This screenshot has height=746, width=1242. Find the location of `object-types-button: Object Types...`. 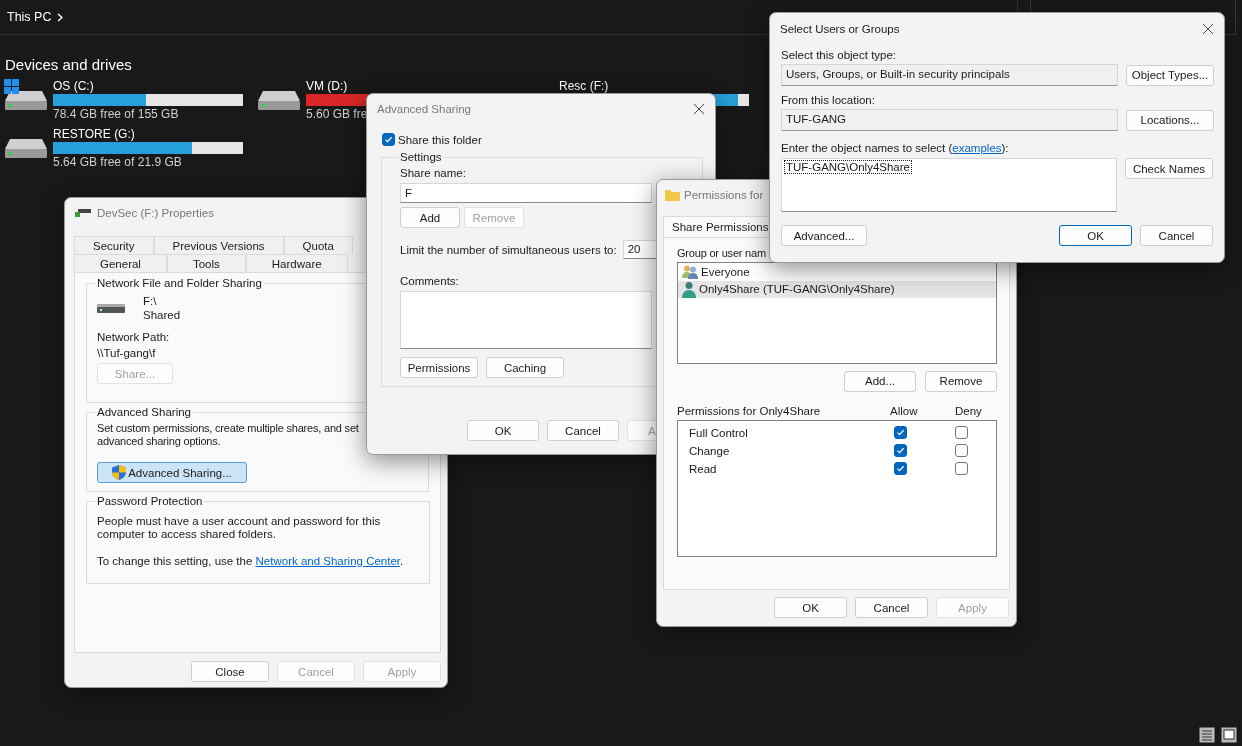

object-types-button: Object Types... is located at coordinates (1170, 75).